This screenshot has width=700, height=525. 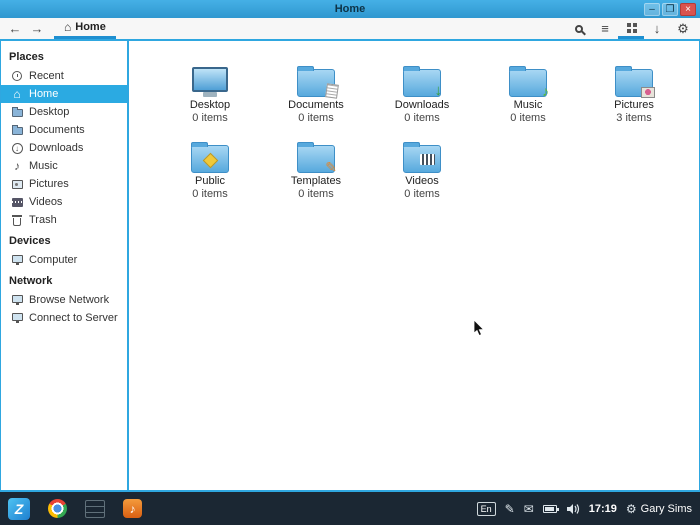 I want to click on maximize-button: ❐, so click(x=670, y=9).